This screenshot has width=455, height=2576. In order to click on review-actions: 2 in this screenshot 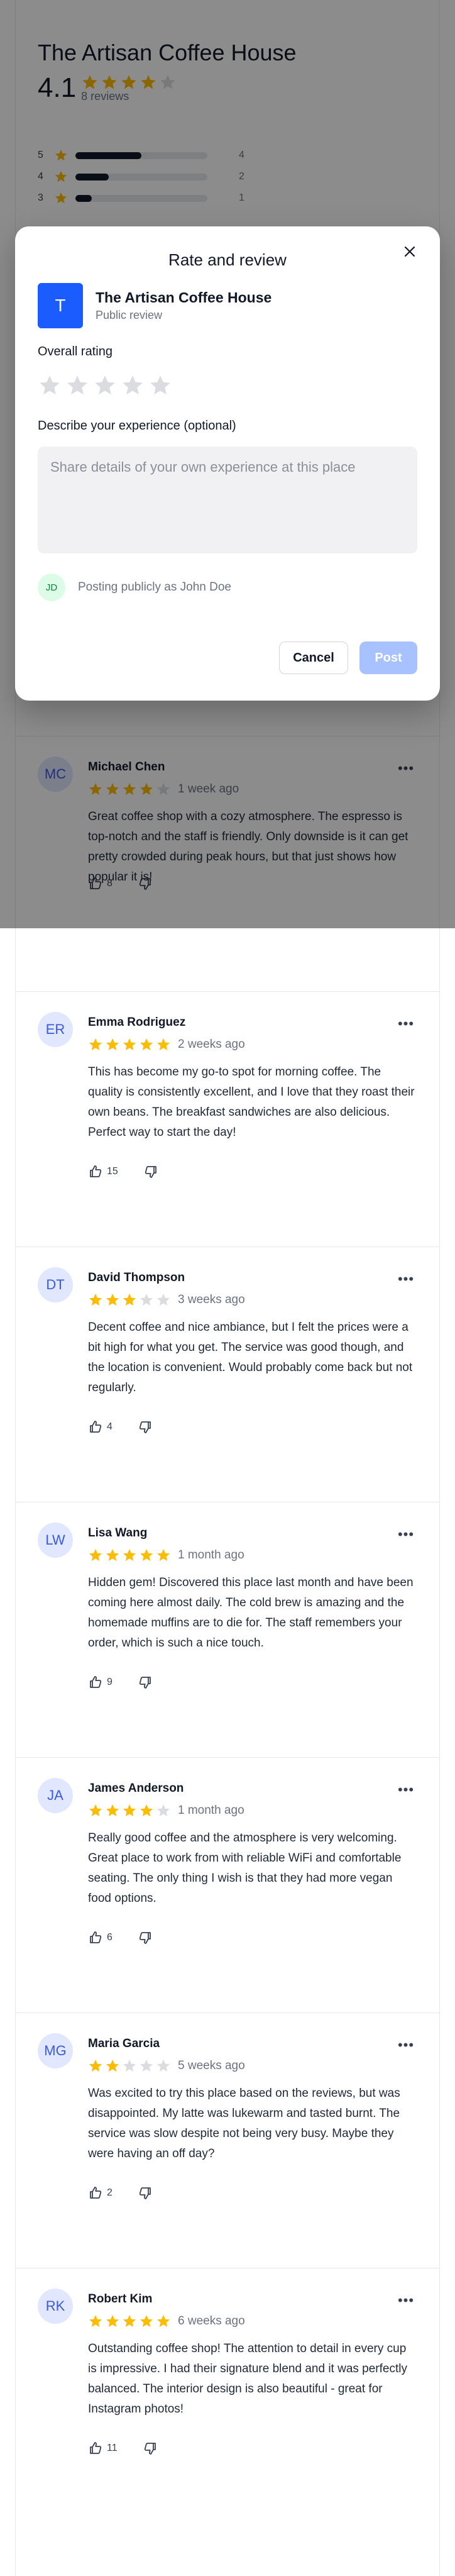, I will do `click(135, 2193)`.